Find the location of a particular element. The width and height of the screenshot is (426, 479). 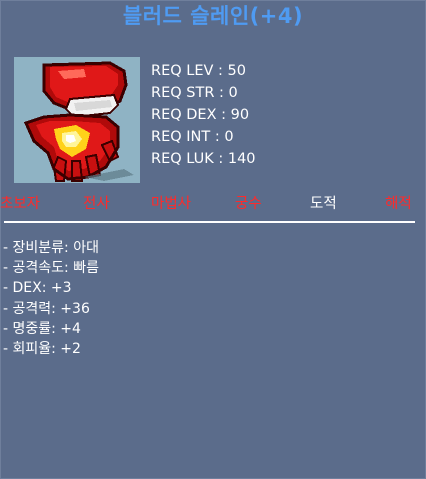

divider is located at coordinates (209, 222).